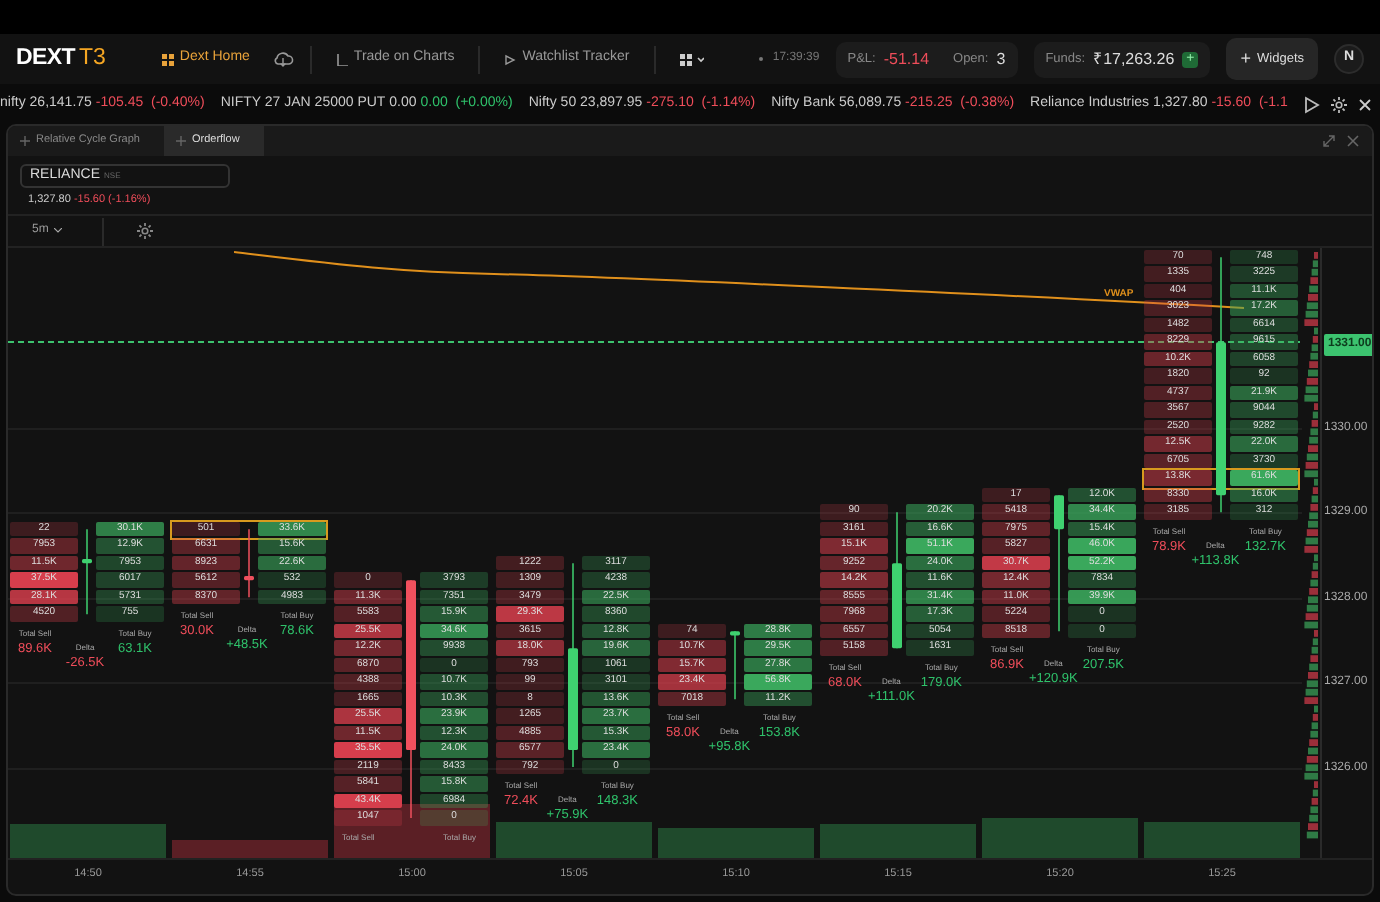  What do you see at coordinates (1001, 59) in the screenshot?
I see `open-count: 3` at bounding box center [1001, 59].